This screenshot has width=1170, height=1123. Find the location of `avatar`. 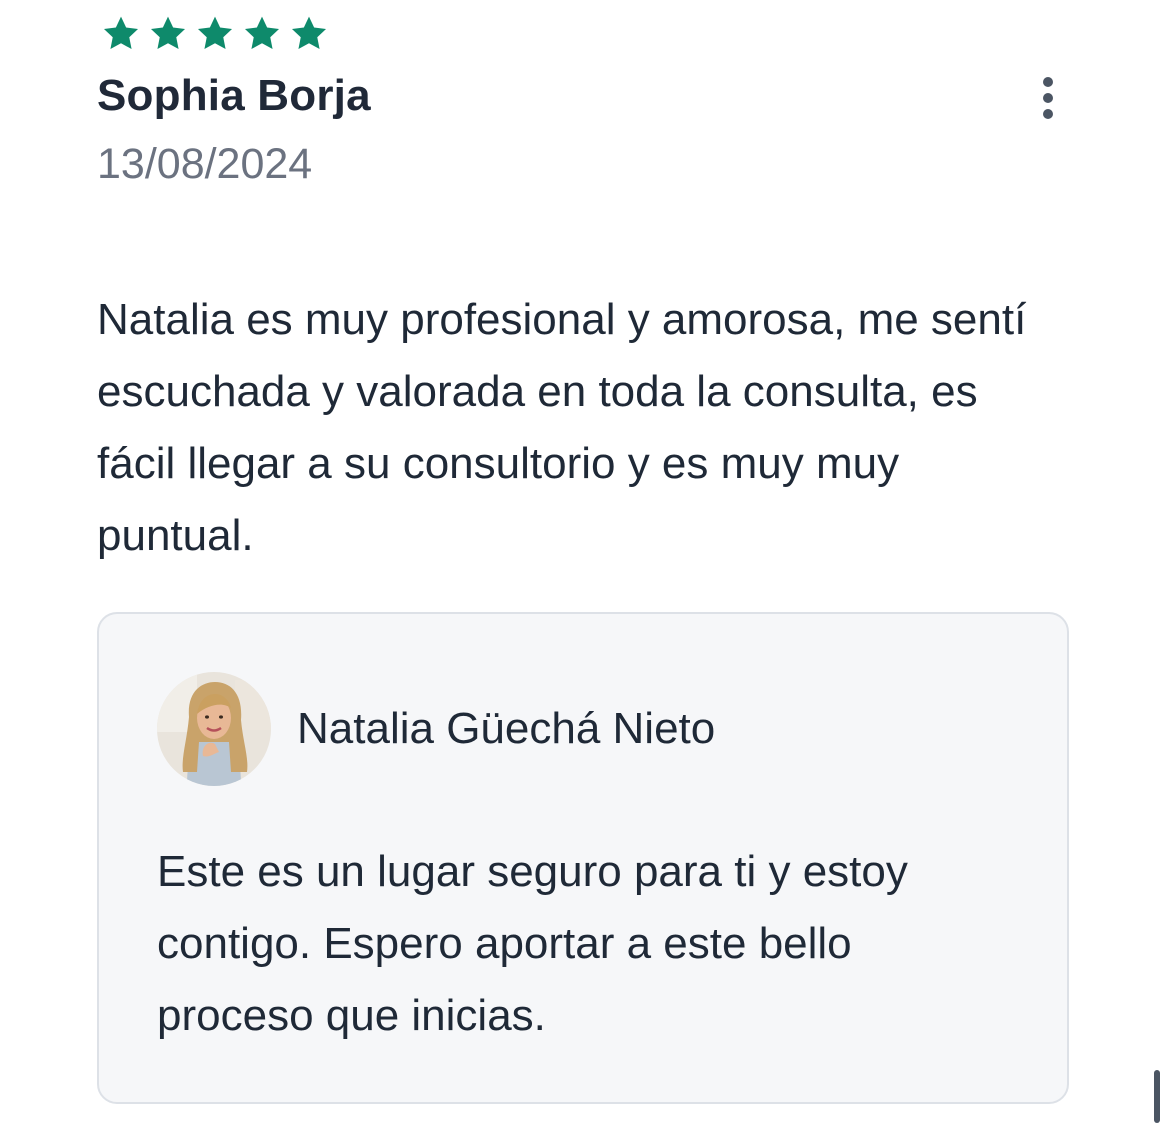

avatar is located at coordinates (214, 729).